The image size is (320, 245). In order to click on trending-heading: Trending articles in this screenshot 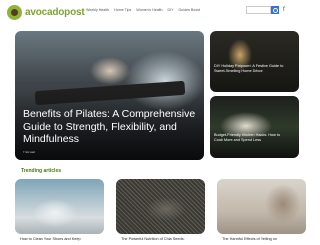, I will do `click(41, 171)`.